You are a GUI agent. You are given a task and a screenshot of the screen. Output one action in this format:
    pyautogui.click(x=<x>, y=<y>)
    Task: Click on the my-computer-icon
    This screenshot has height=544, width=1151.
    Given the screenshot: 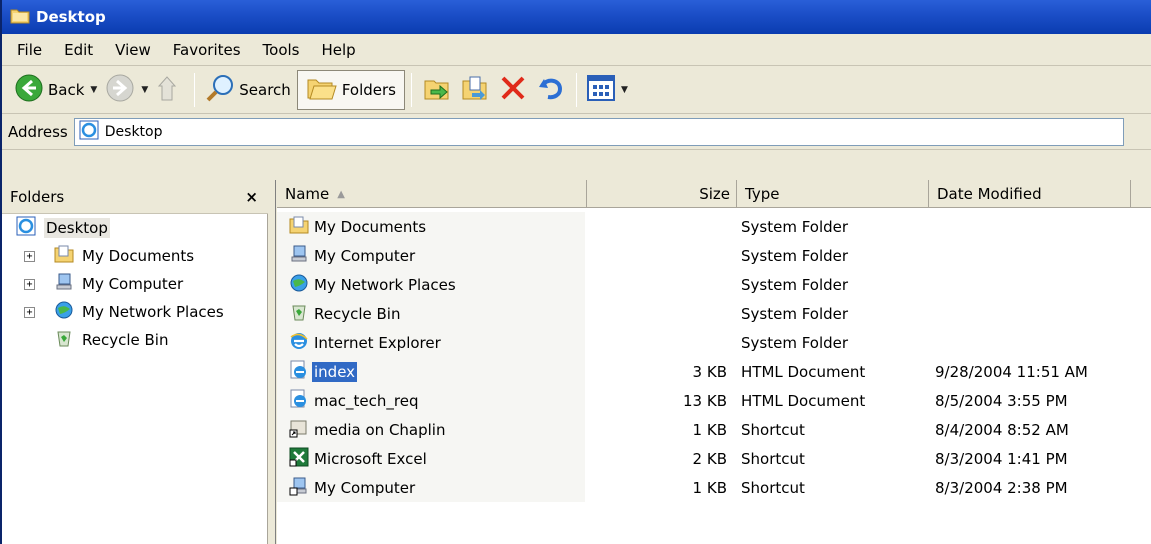 What is the action you would take?
    pyautogui.click(x=64, y=284)
    